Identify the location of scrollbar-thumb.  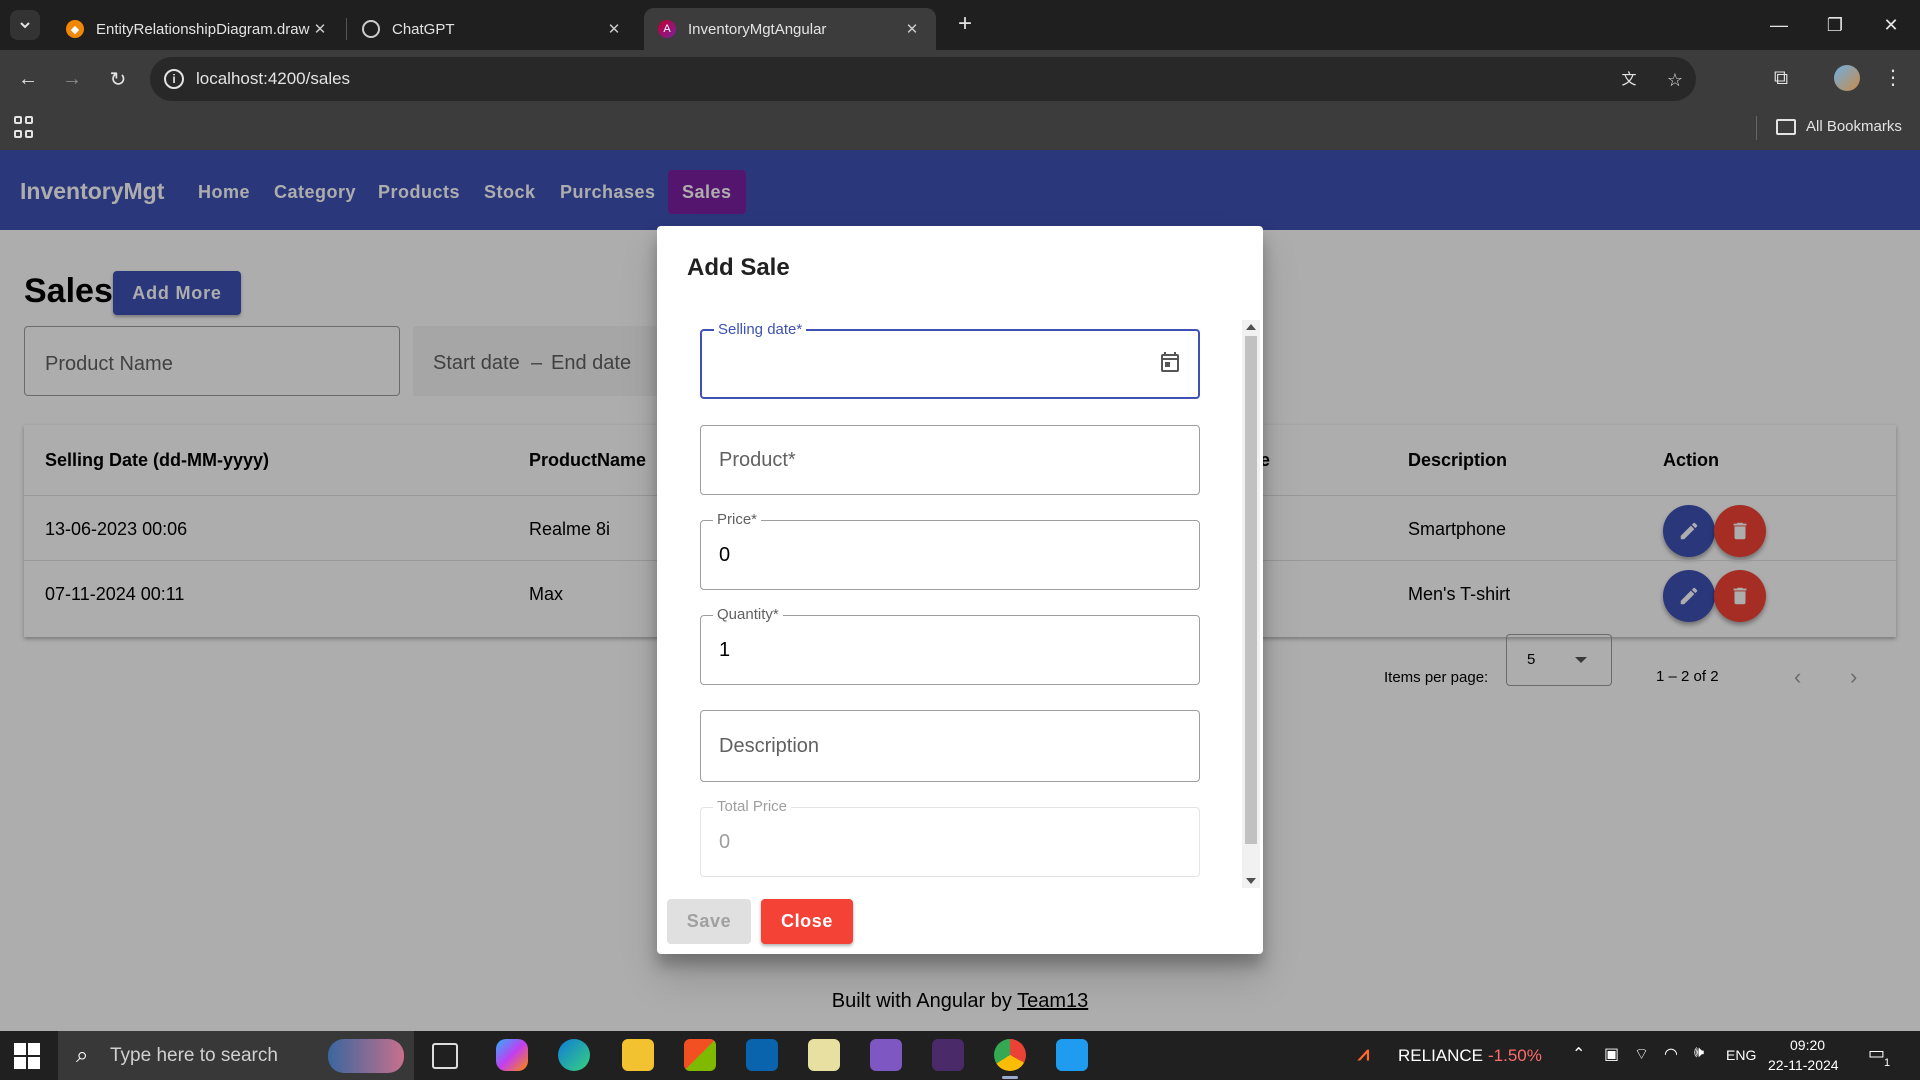
(1251, 590).